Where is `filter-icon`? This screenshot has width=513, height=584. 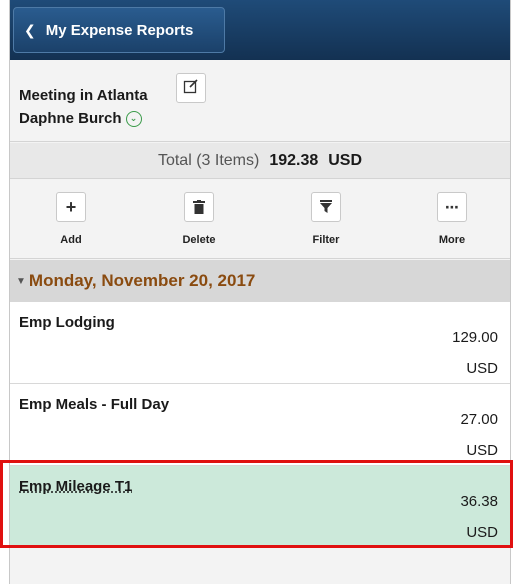 filter-icon is located at coordinates (326, 207).